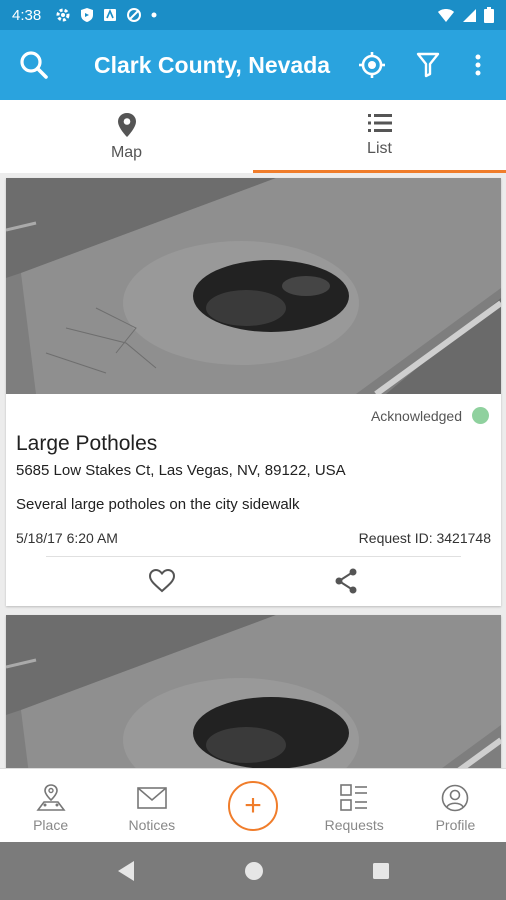 This screenshot has width=506, height=900. Describe the element at coordinates (67, 538) in the screenshot. I see `report-date: 5/18/17 6:20 AM` at that location.